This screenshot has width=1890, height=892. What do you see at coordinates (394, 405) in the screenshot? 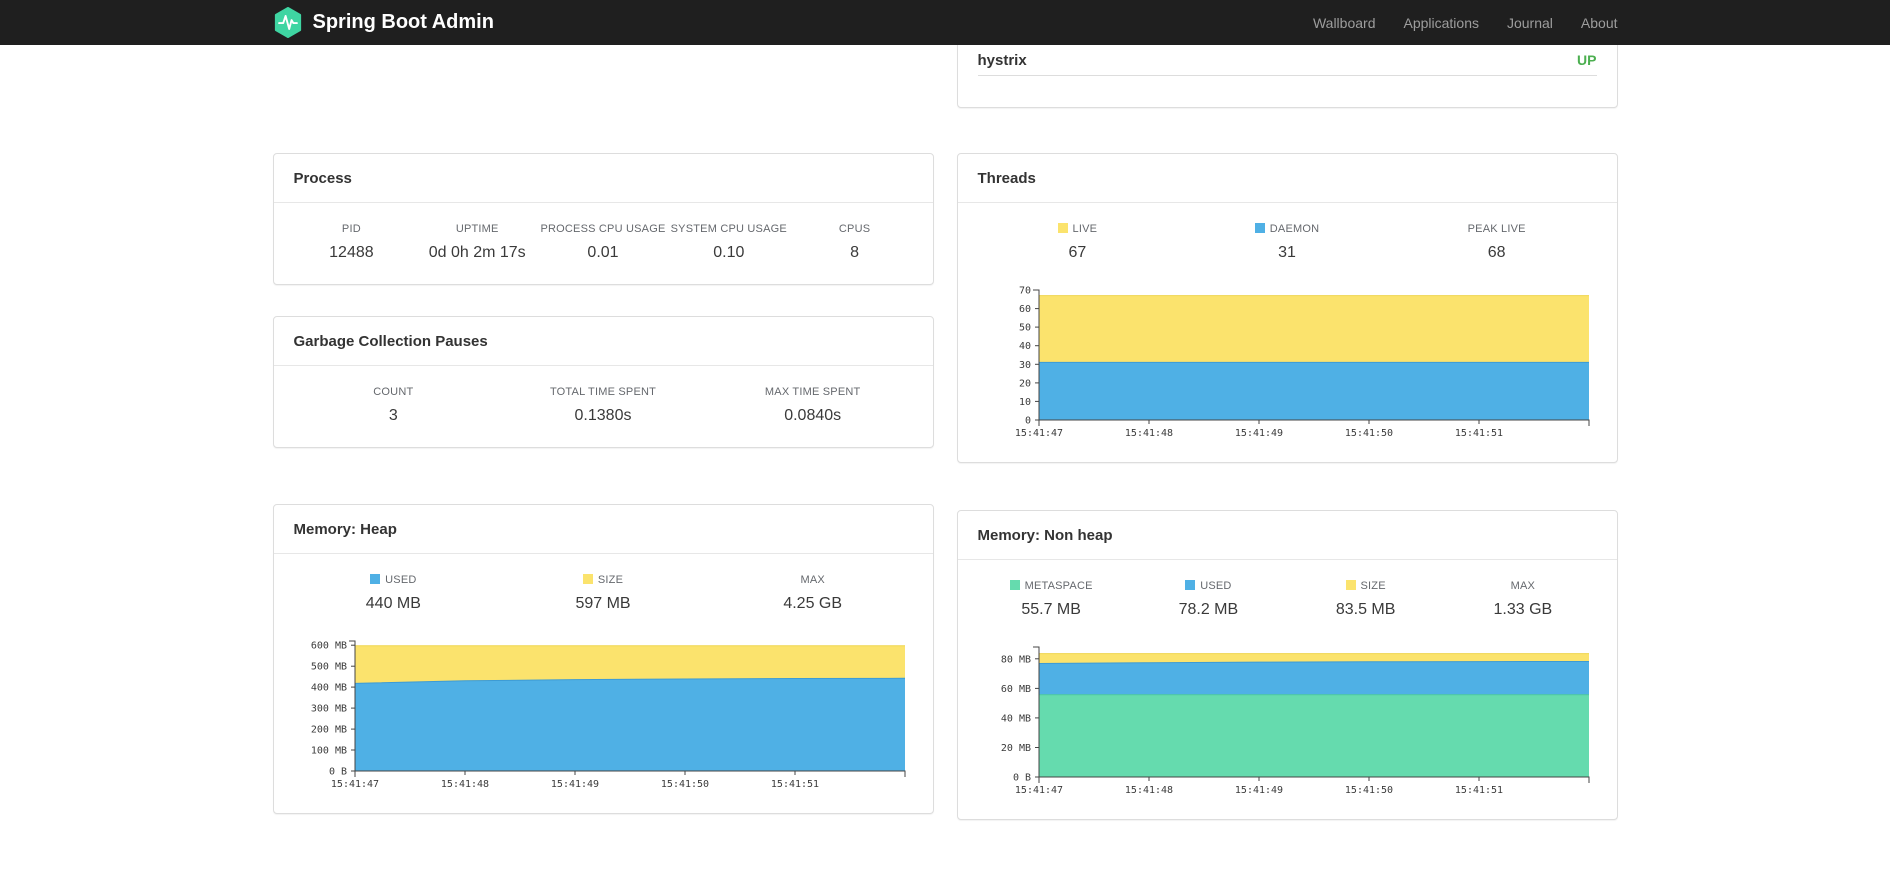
I see `metric-gc-count: COUNT 3` at bounding box center [394, 405].